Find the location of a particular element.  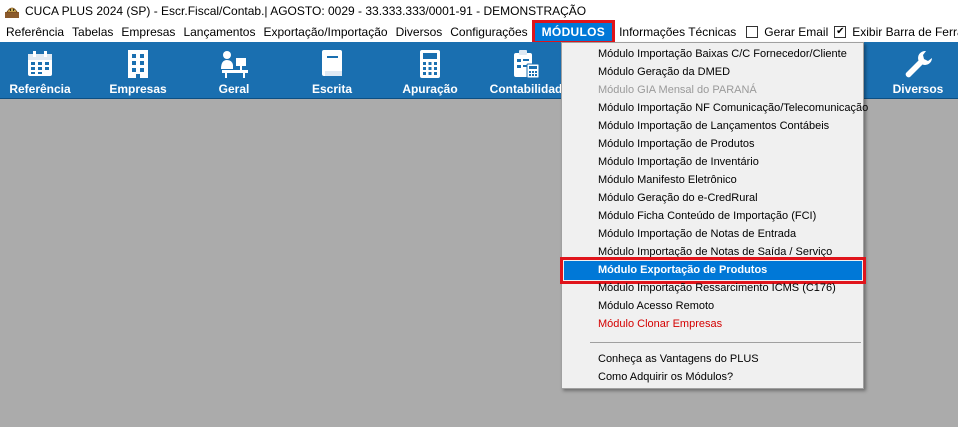

toolbar-apuracao-label: Apuração is located at coordinates (430, 89).